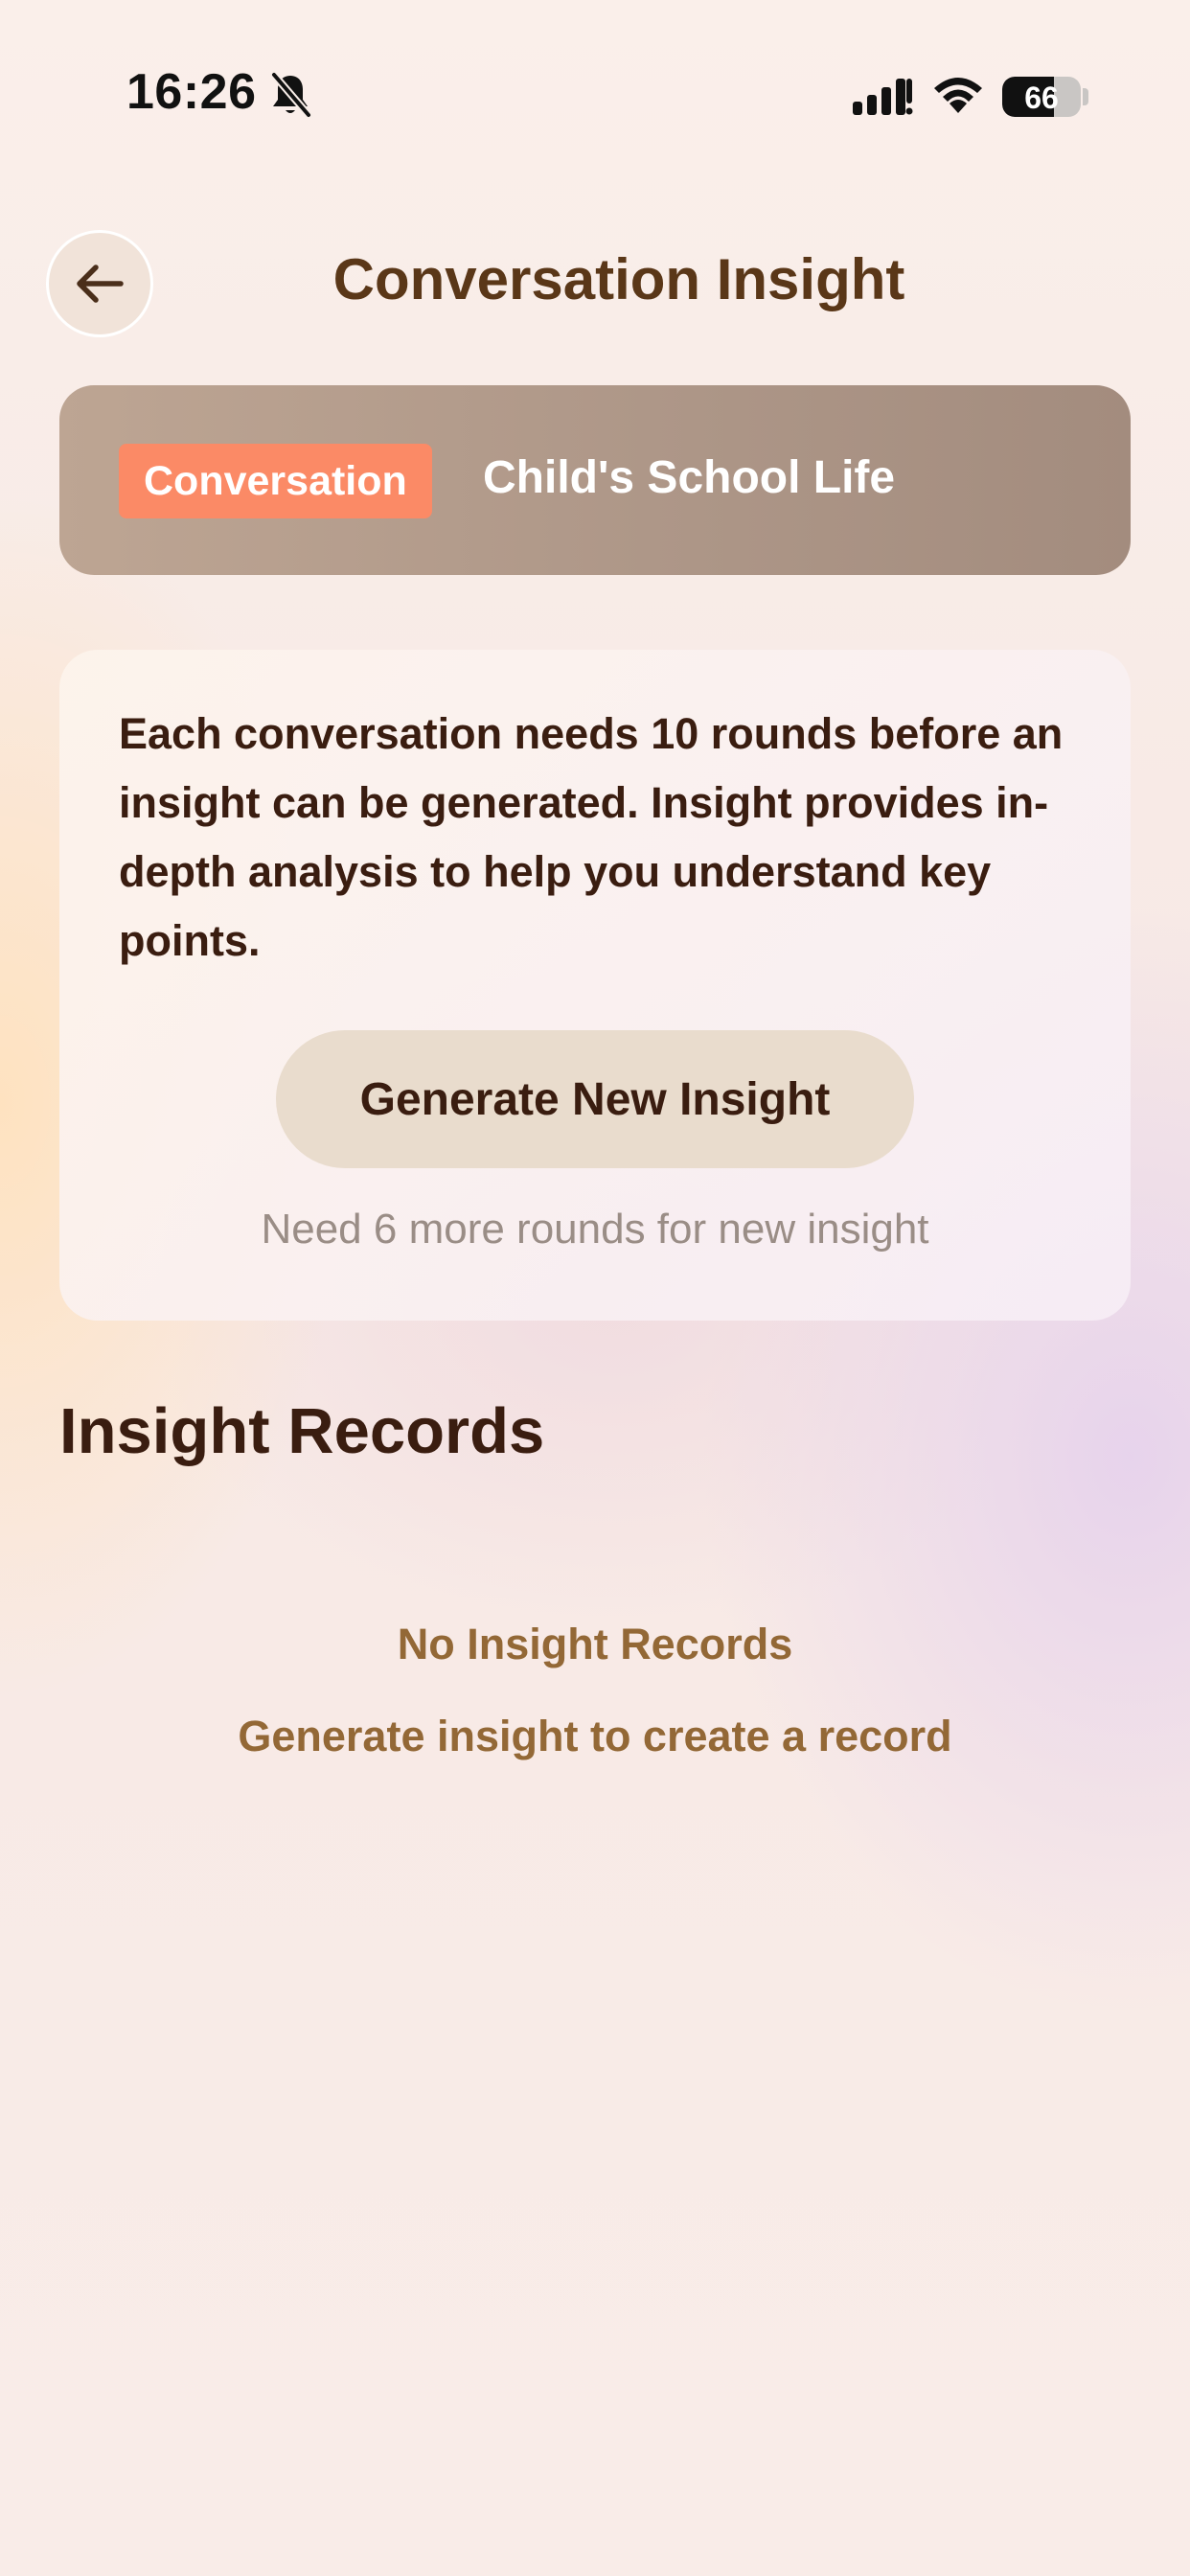 The width and height of the screenshot is (1190, 2576). Describe the element at coordinates (302, 1431) in the screenshot. I see `insight-records-heading: Insight Records` at that location.